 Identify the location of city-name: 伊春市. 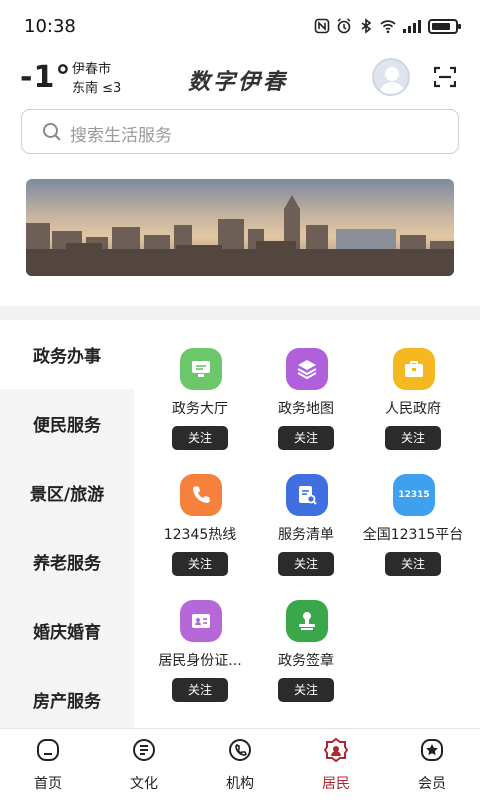
(92, 69).